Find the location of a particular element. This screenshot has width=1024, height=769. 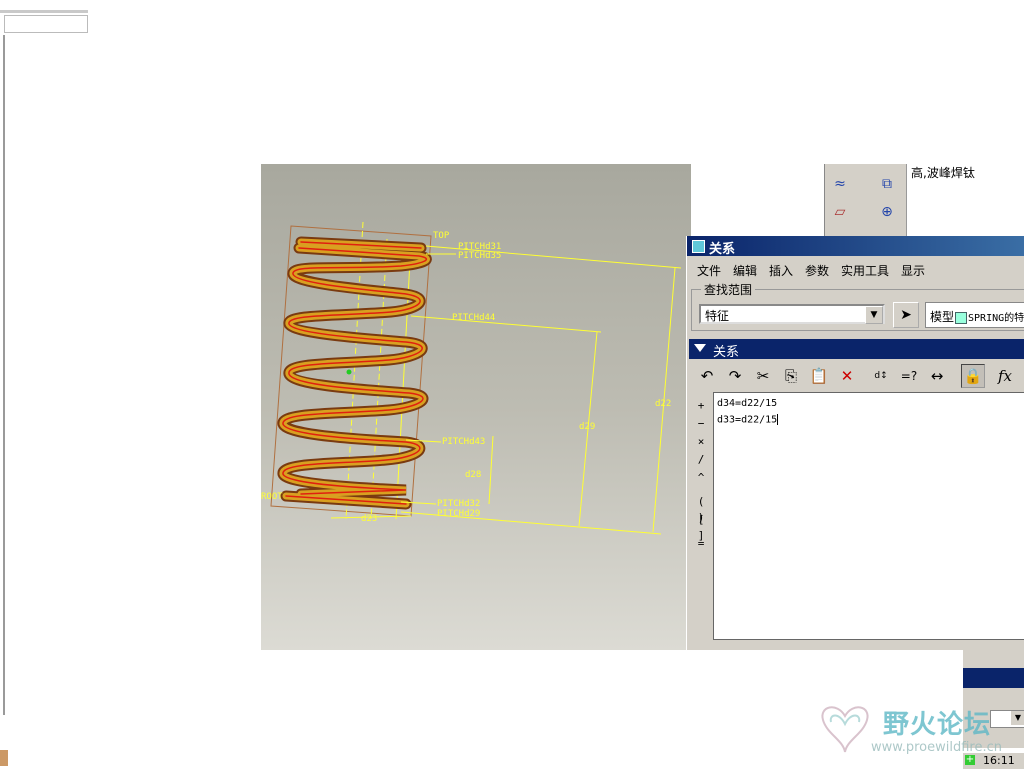

part-icon is located at coordinates (961, 317).